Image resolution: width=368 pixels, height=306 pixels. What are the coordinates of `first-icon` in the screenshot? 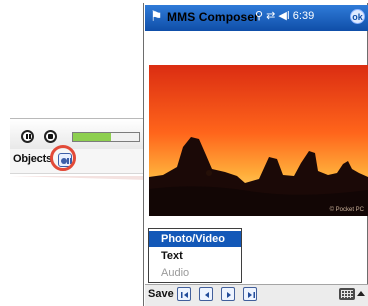 It's located at (184, 295).